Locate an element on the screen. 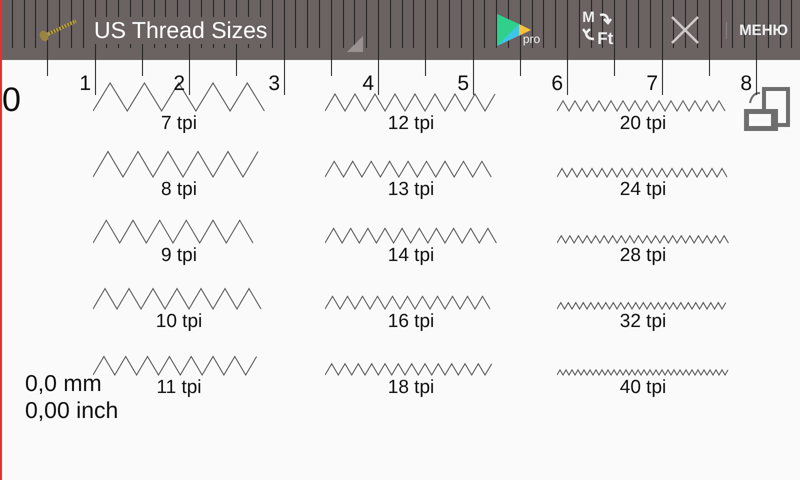 This screenshot has height=480, width=800. screw-icon is located at coordinates (58, 30).